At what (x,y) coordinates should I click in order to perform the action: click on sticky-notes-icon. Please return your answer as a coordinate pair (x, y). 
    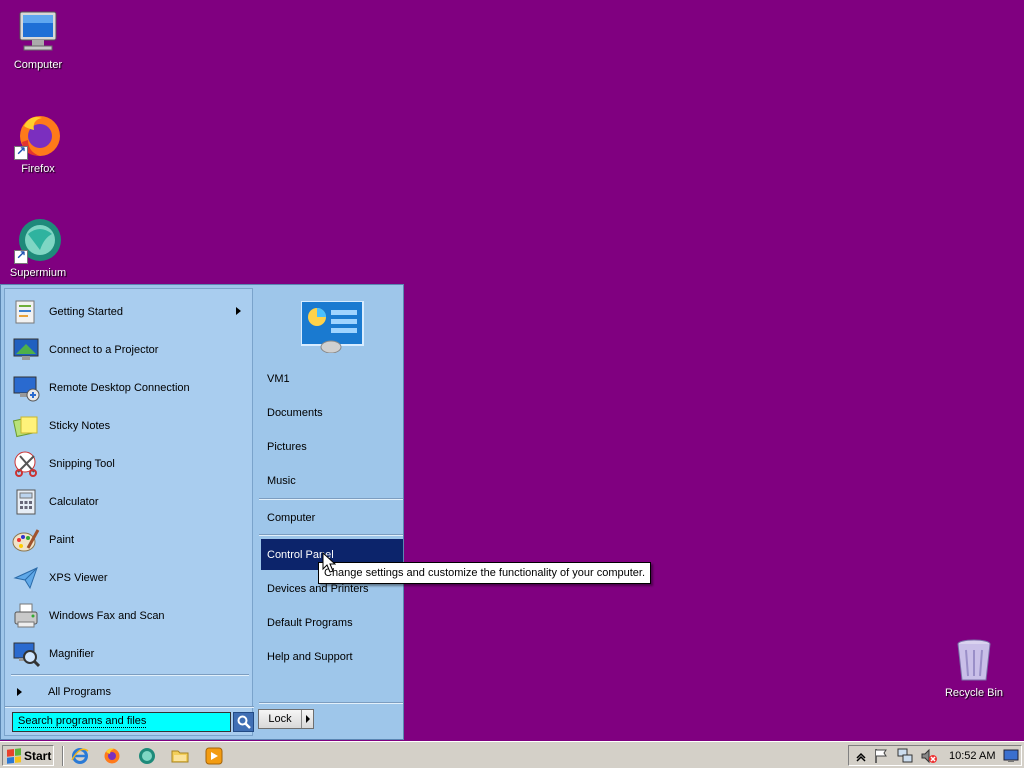
    Looking at the image, I should click on (26, 426).